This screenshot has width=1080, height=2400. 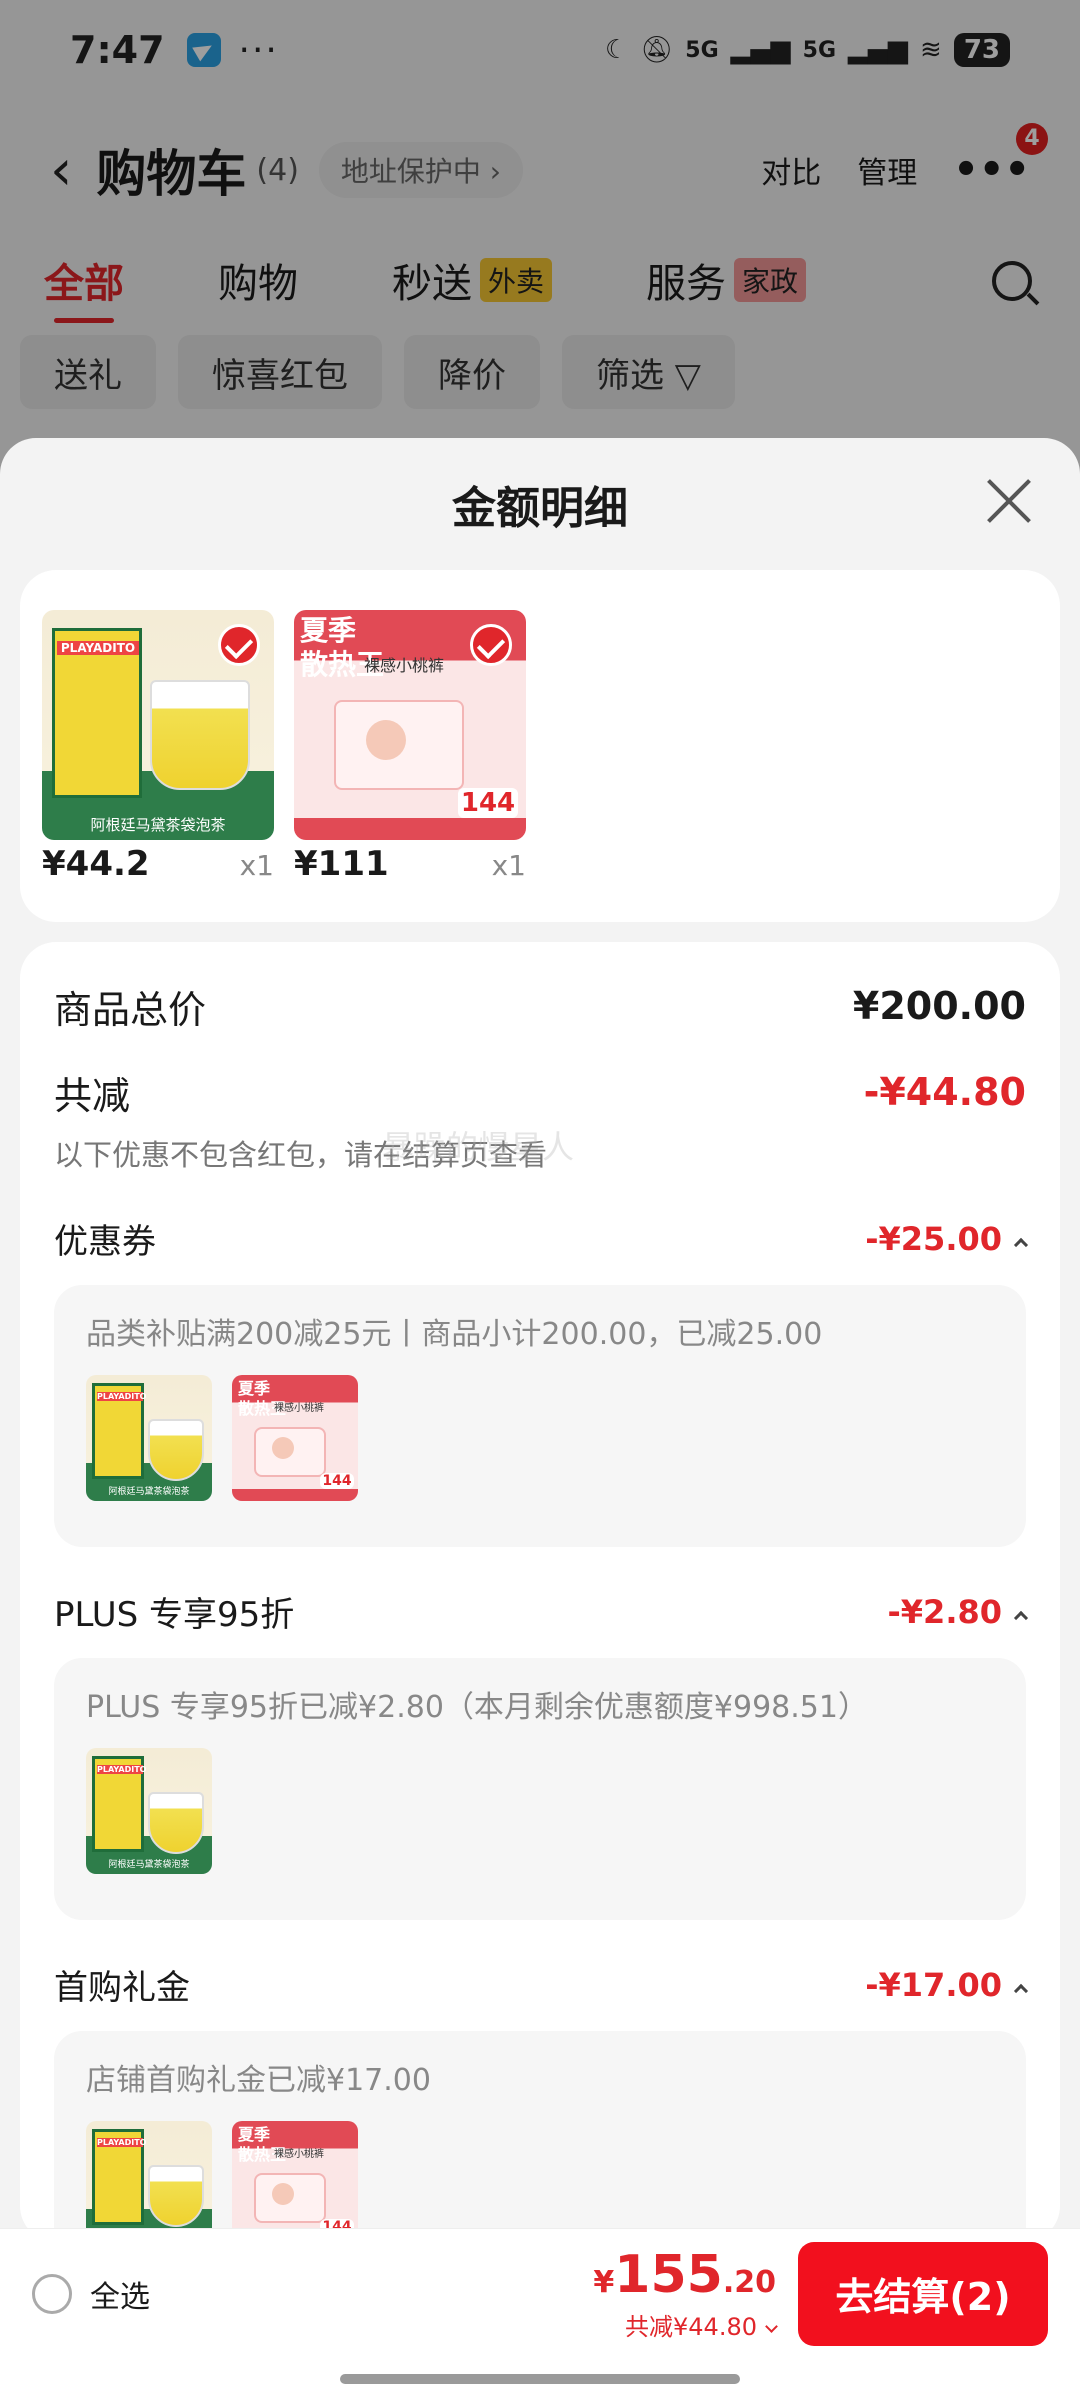 I want to click on plus-label: PLUS 专享95折, so click(x=174, y=1615).